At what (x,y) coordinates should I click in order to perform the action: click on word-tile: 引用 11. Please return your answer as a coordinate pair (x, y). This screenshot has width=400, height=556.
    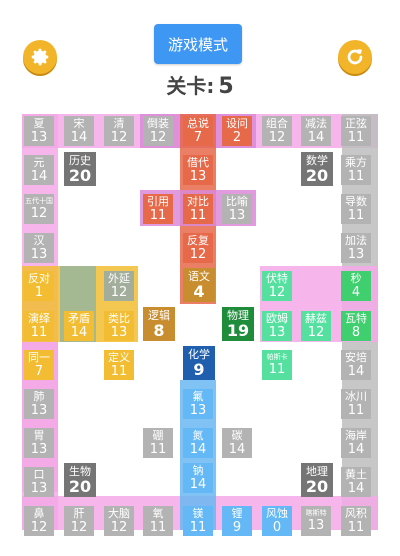
    Looking at the image, I should click on (158, 209).